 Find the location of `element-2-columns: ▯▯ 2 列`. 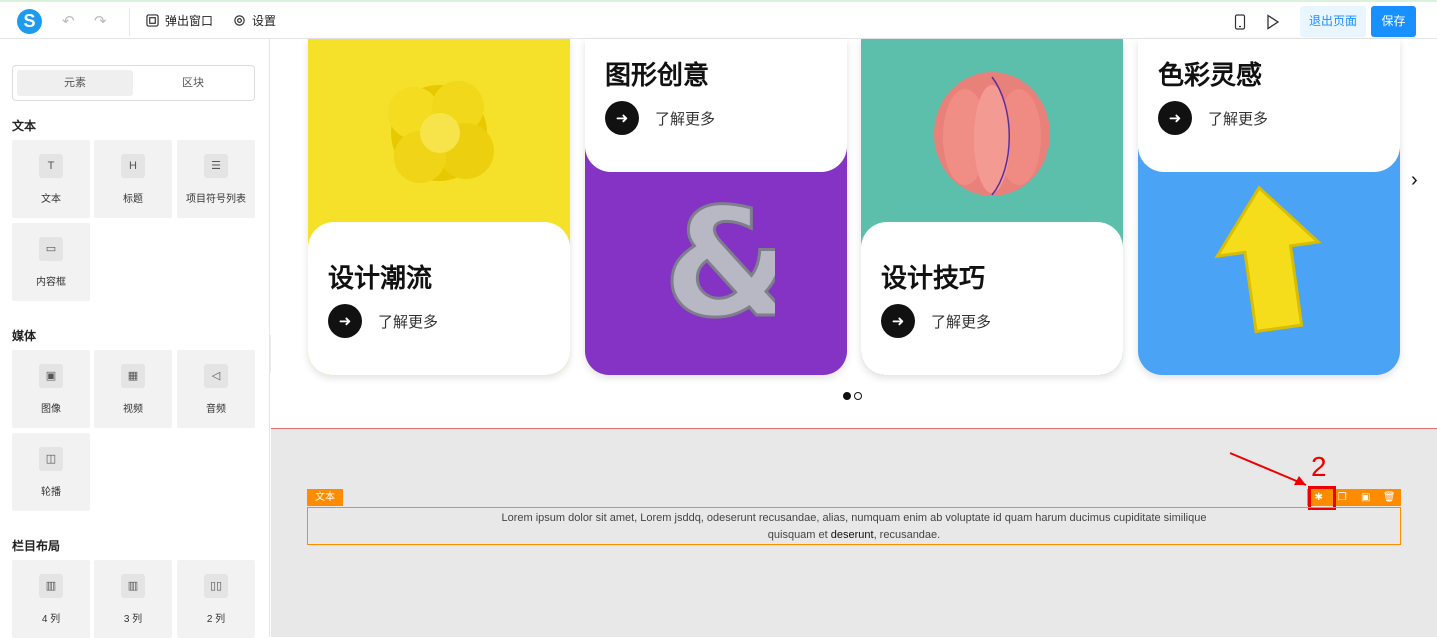

element-2-columns: ▯▯ 2 列 is located at coordinates (216, 599).